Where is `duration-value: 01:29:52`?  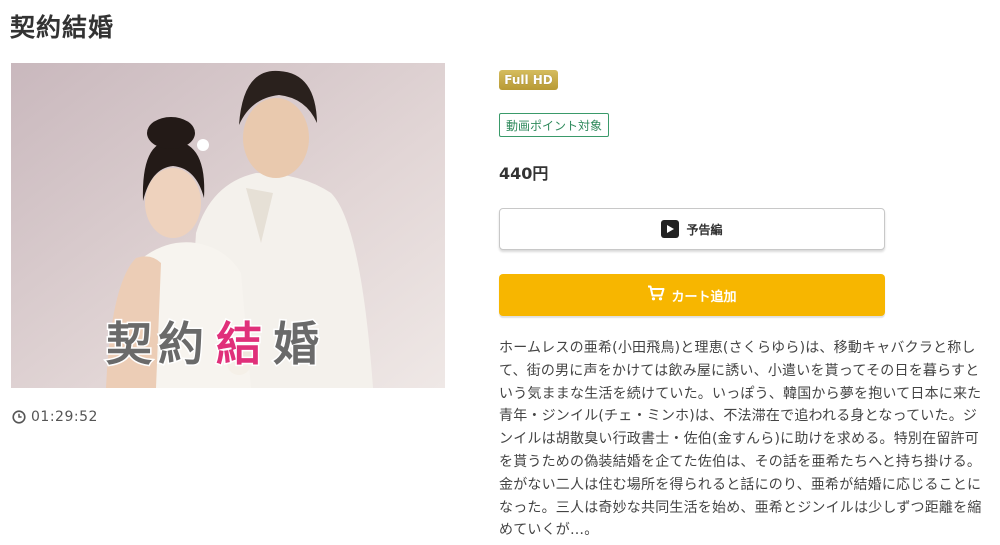 duration-value: 01:29:52 is located at coordinates (64, 417).